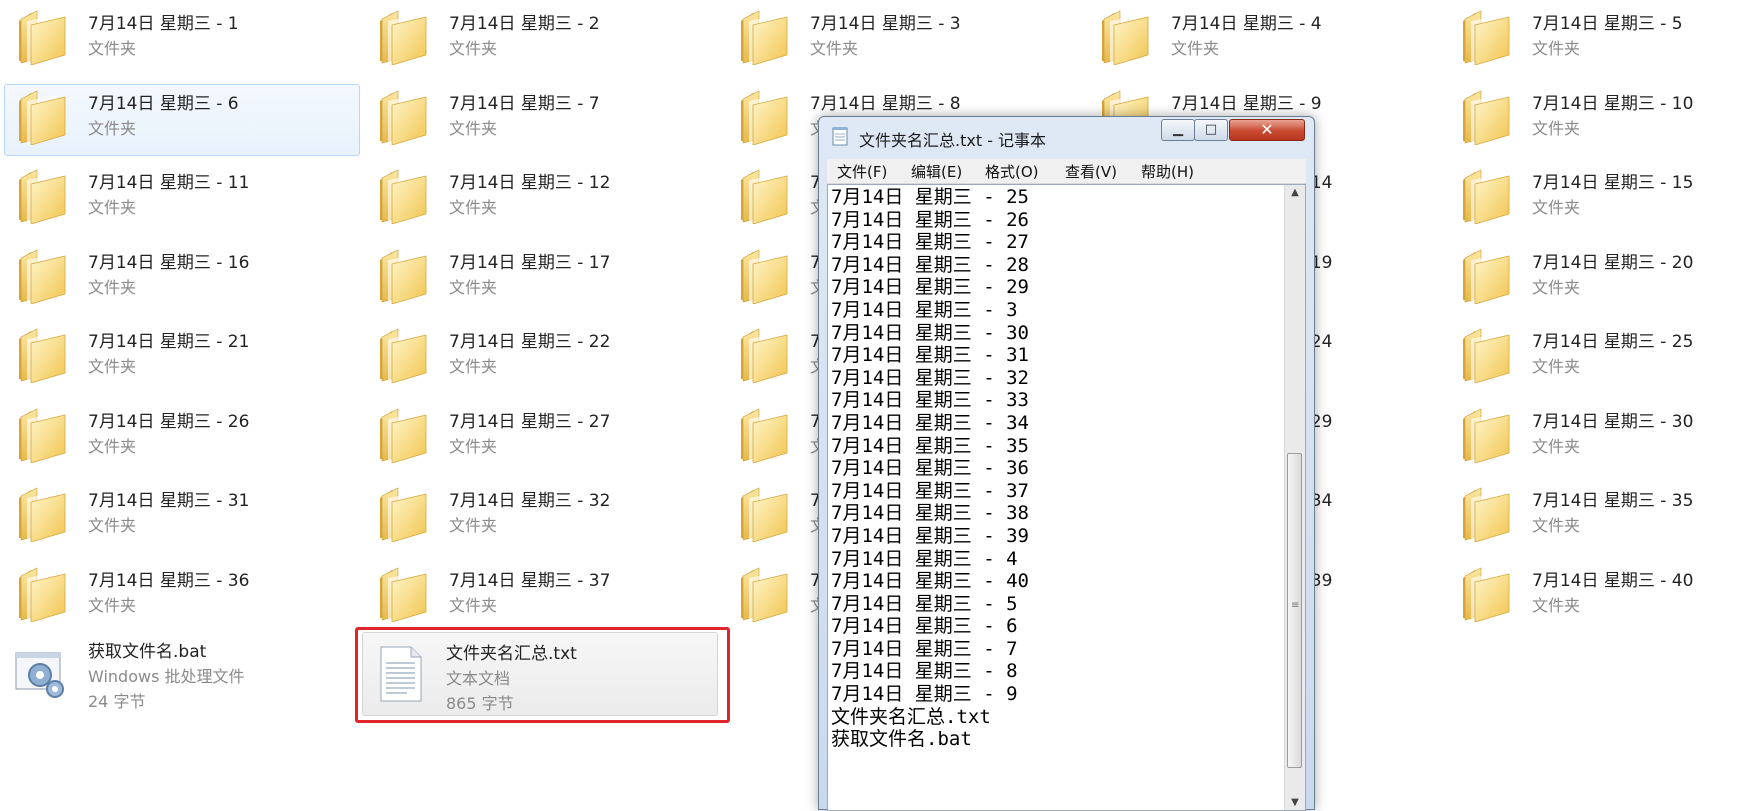 This screenshot has width=1743, height=811. What do you see at coordinates (1294, 610) in the screenshot?
I see `scrollbar-thumb: ≡` at bounding box center [1294, 610].